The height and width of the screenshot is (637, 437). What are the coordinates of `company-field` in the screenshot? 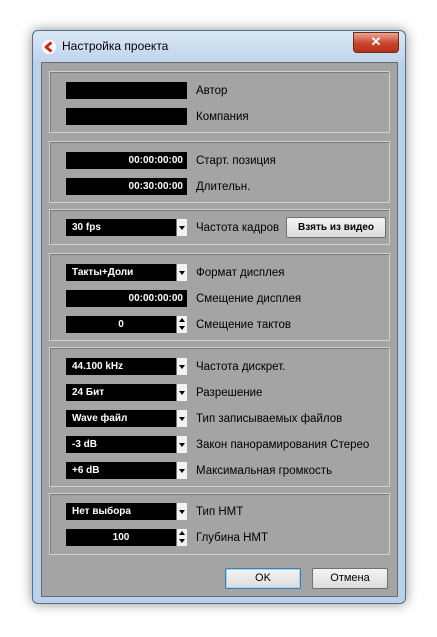 It's located at (126, 116).